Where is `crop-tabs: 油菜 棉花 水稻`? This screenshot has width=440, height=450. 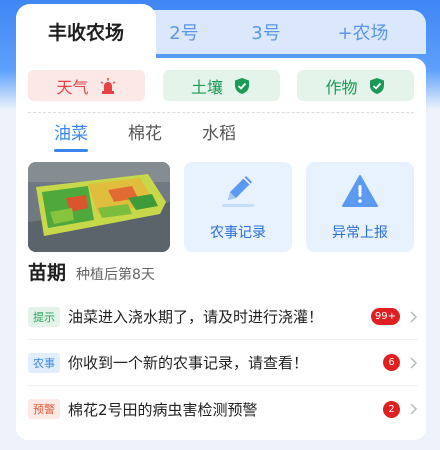 crop-tabs: 油菜 棉花 水稻 is located at coordinates (145, 136).